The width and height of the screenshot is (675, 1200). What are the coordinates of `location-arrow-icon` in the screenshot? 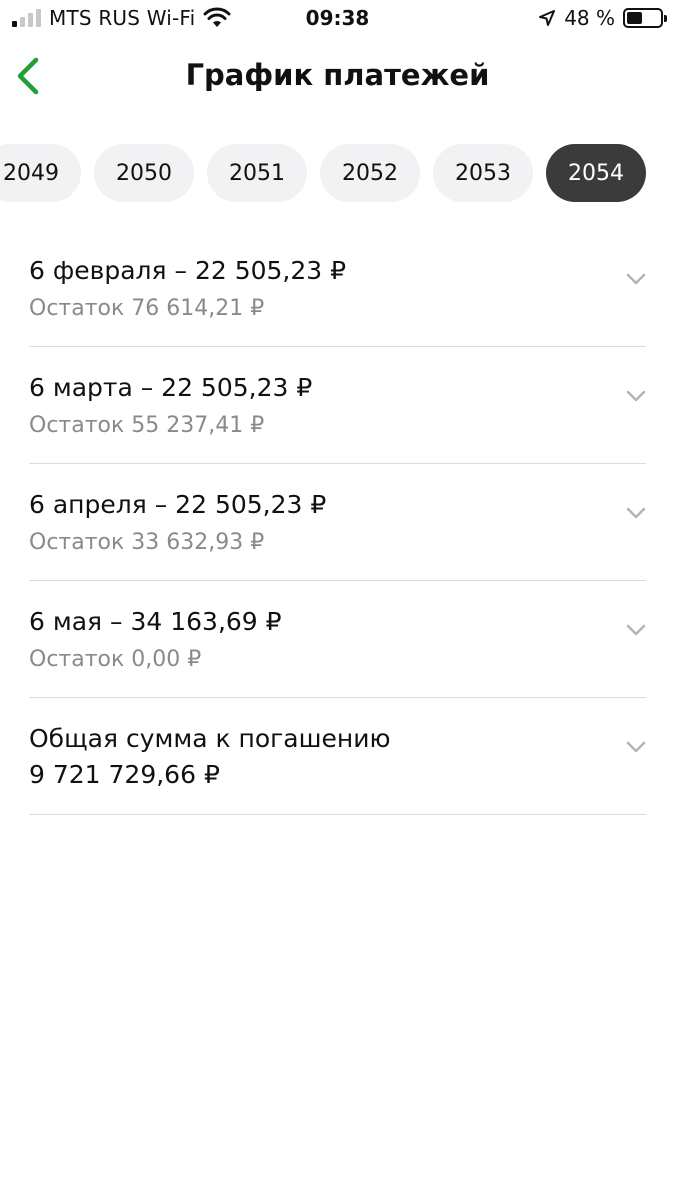 It's located at (547, 18).